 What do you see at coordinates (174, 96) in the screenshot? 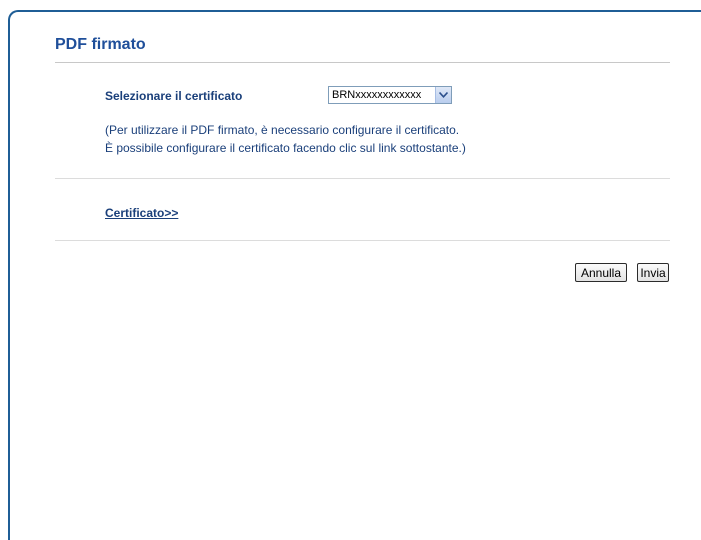
I see `certificate-select-label: Selezionare il certificato` at bounding box center [174, 96].